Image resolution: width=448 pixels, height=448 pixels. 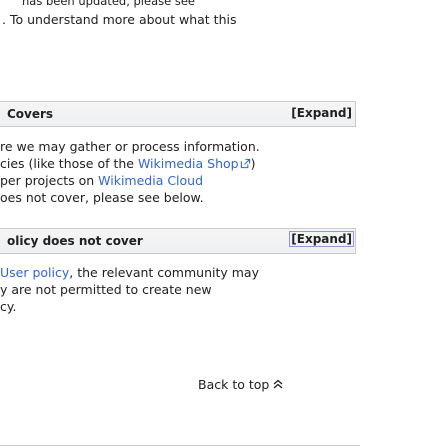 What do you see at coordinates (119, 19) in the screenshot?
I see `intro-text: . To understand more about what this` at bounding box center [119, 19].